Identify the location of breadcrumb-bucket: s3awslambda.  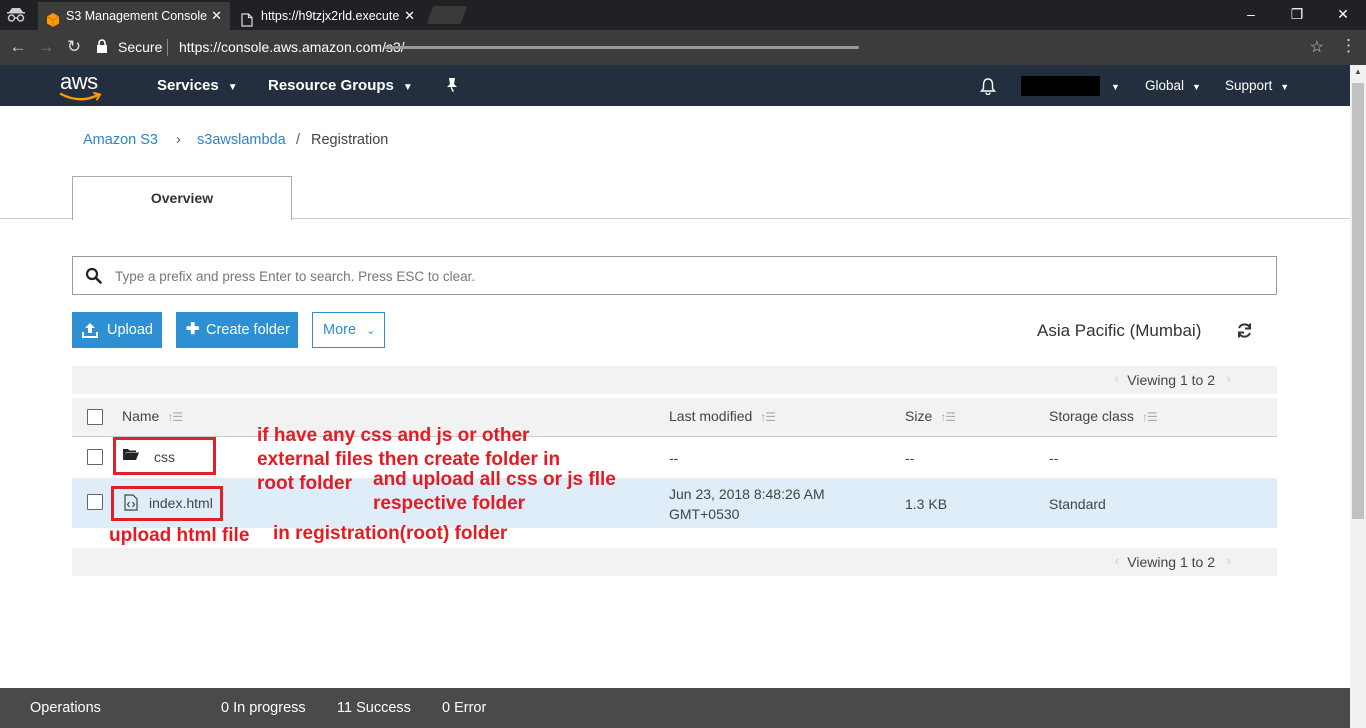
(241, 140).